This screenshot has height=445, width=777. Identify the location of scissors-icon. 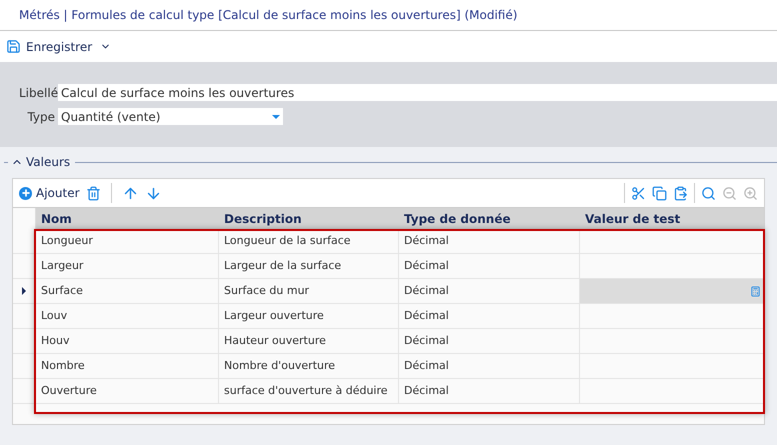
(638, 193).